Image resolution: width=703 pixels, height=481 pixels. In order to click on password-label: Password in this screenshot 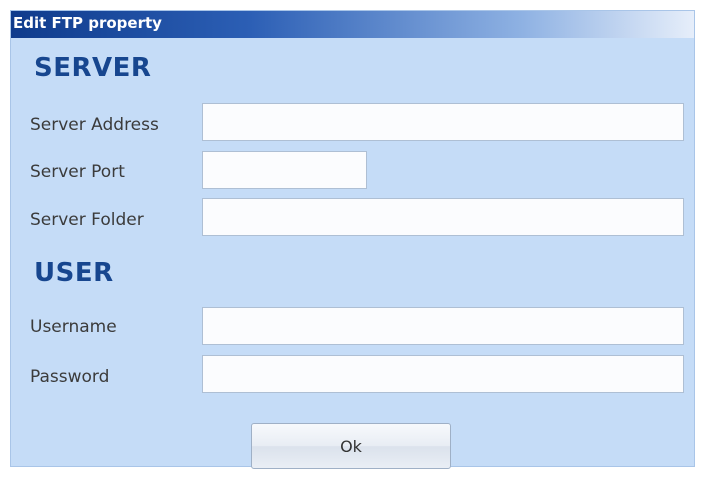, I will do `click(70, 377)`.